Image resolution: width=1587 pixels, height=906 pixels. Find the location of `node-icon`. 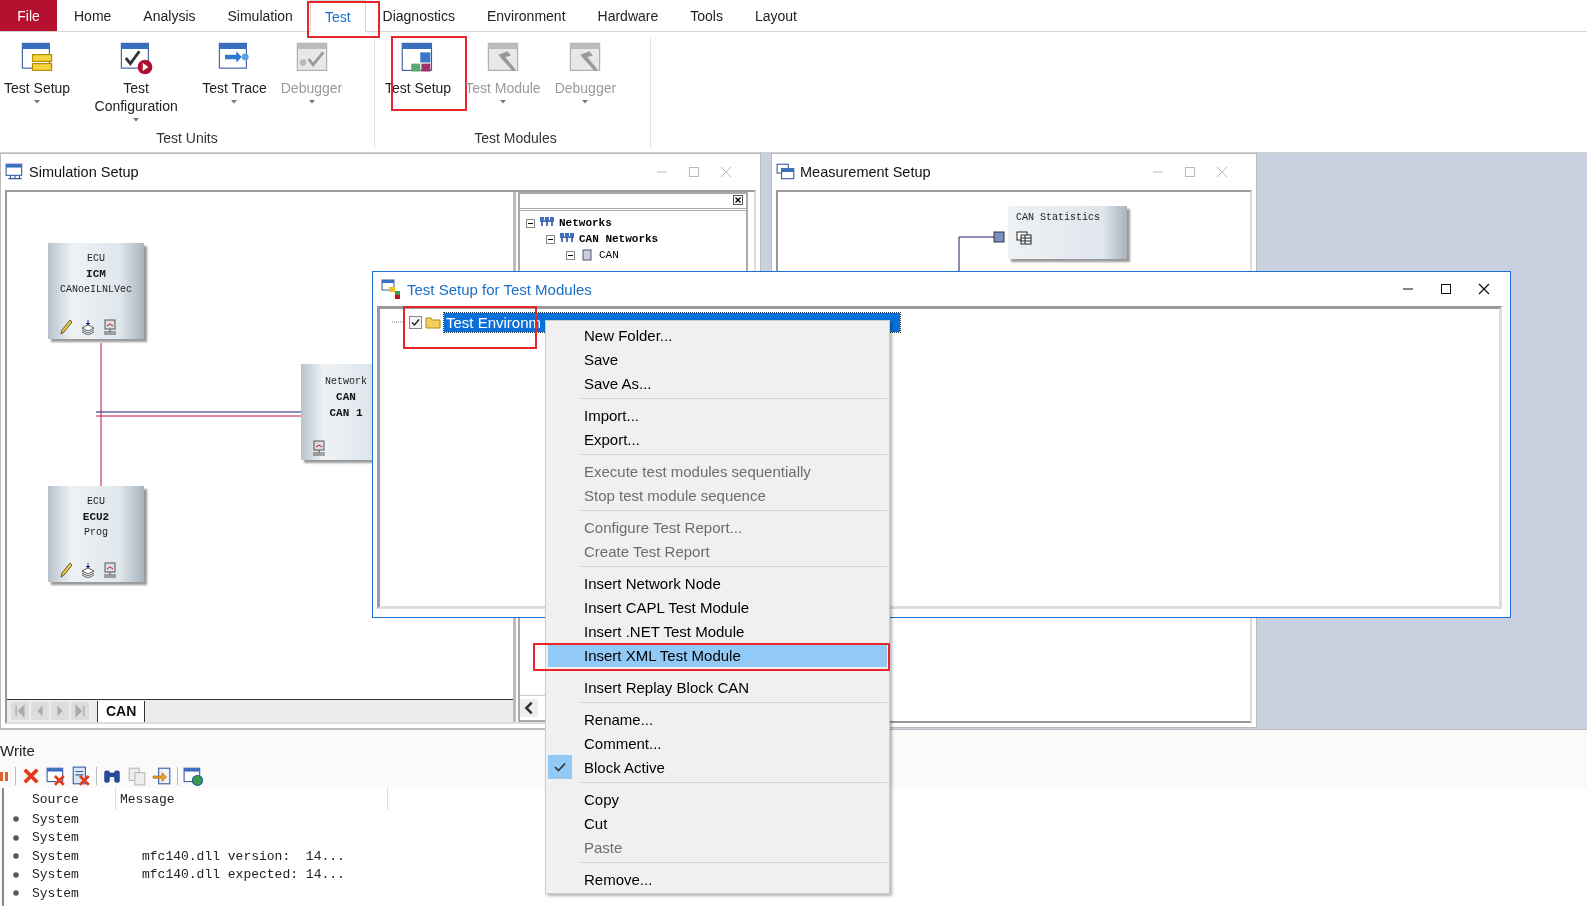

node-icon is located at coordinates (587, 255).